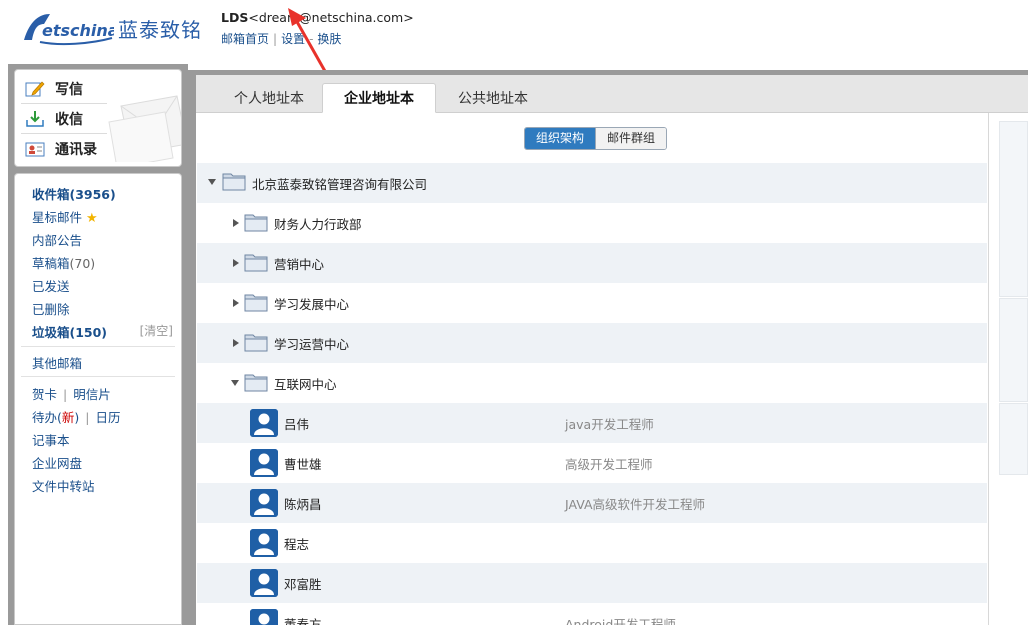  What do you see at coordinates (51, 285) in the screenshot?
I see `folder-sent: 已发送` at bounding box center [51, 285].